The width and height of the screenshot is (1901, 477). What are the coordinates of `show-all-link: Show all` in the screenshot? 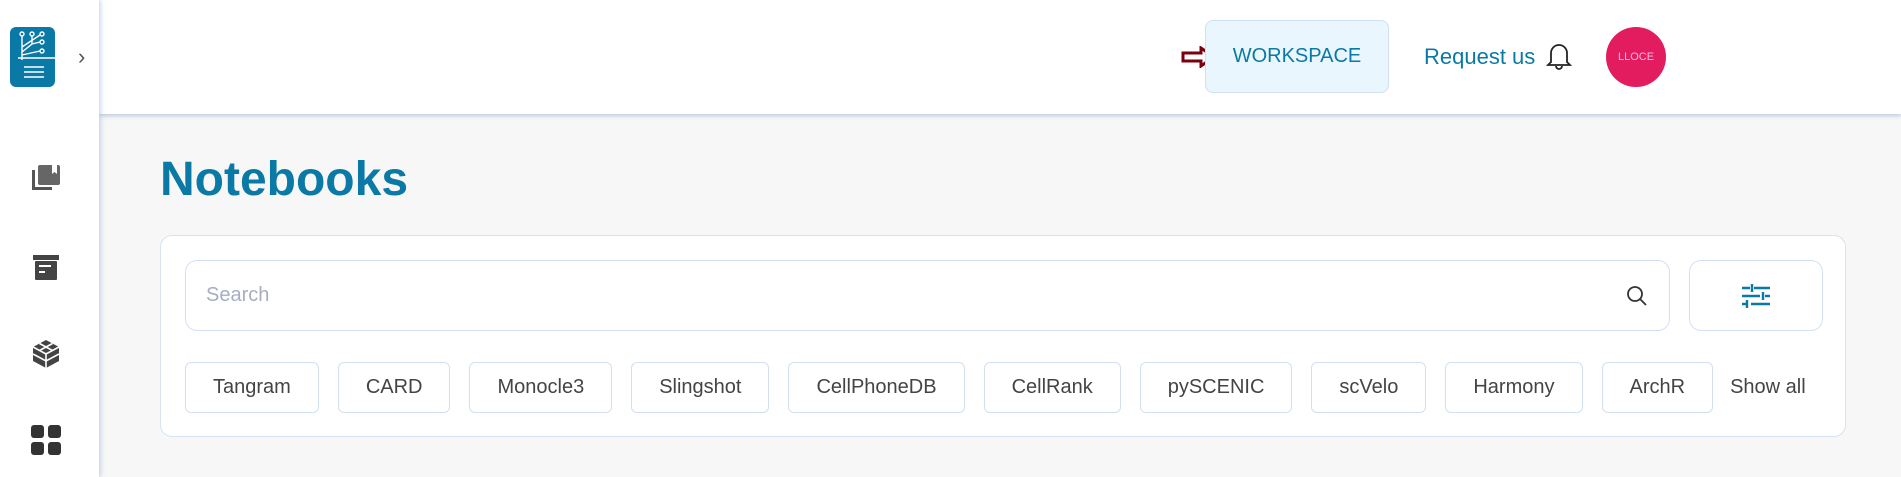 It's located at (1768, 387).